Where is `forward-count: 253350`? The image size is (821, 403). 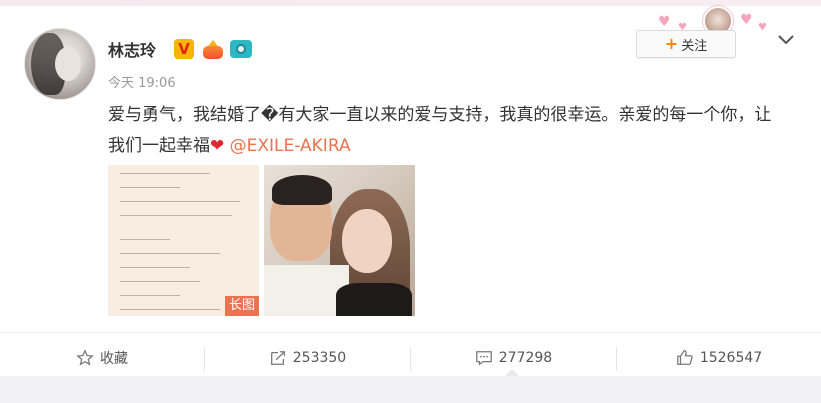
forward-count: 253350 is located at coordinates (319, 358).